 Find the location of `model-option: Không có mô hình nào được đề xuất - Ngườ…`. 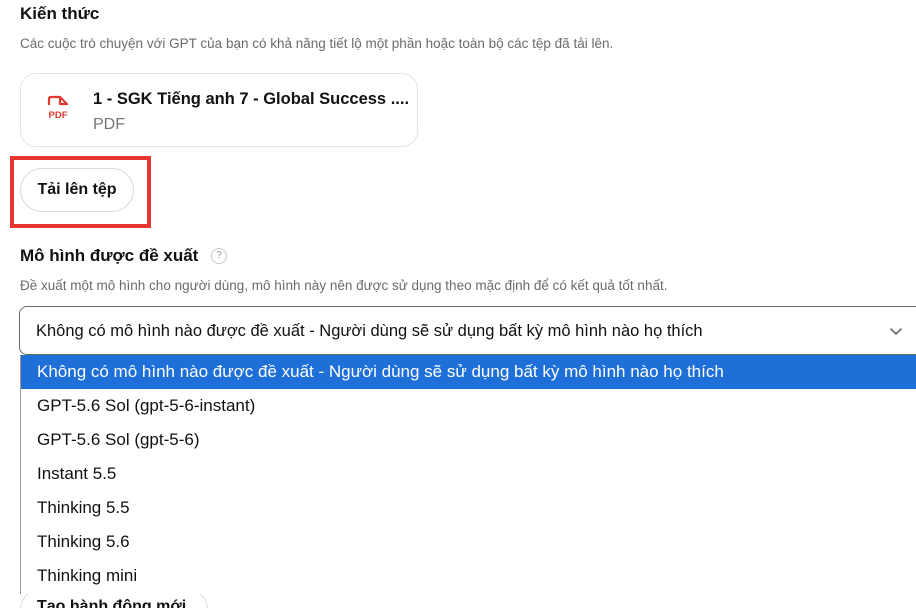

model-option: Không có mô hình nào được đề xuất - Ngườ… is located at coordinates (468, 372).